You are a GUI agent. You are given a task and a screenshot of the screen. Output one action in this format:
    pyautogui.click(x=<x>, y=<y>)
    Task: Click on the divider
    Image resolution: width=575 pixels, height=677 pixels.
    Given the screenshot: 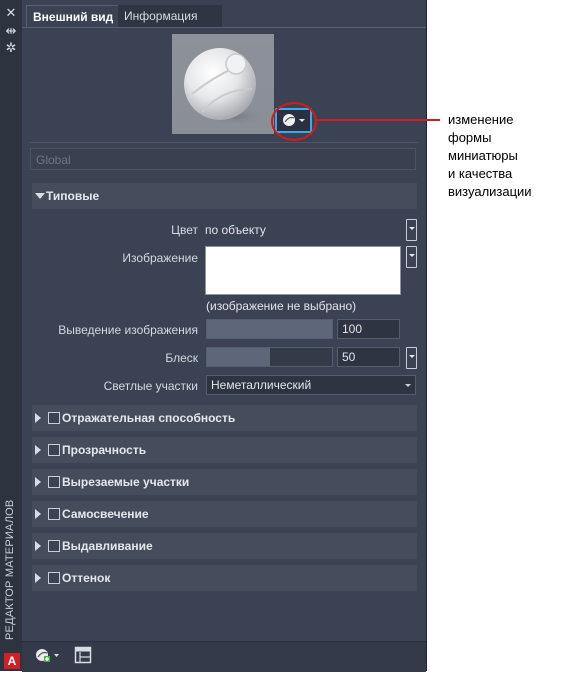 What is the action you would take?
    pyautogui.click(x=224, y=142)
    